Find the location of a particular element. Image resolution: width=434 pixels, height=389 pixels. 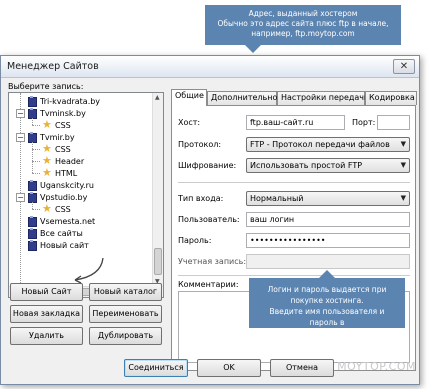

host-label: Хост: is located at coordinates (189, 122).